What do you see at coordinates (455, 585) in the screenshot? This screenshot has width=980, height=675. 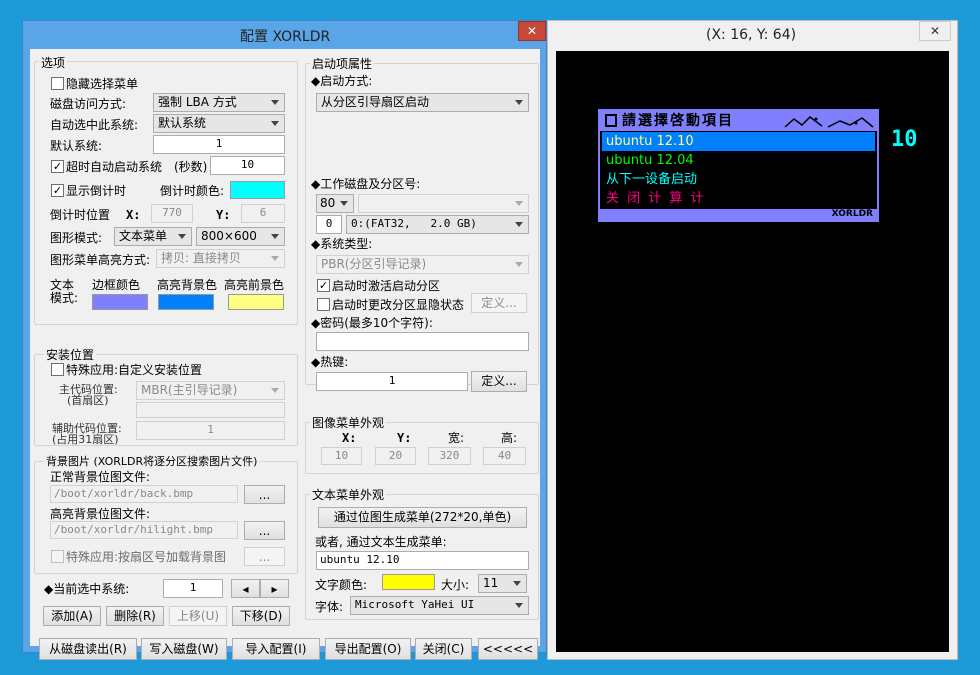 I see `font-size-label: 大小:` at bounding box center [455, 585].